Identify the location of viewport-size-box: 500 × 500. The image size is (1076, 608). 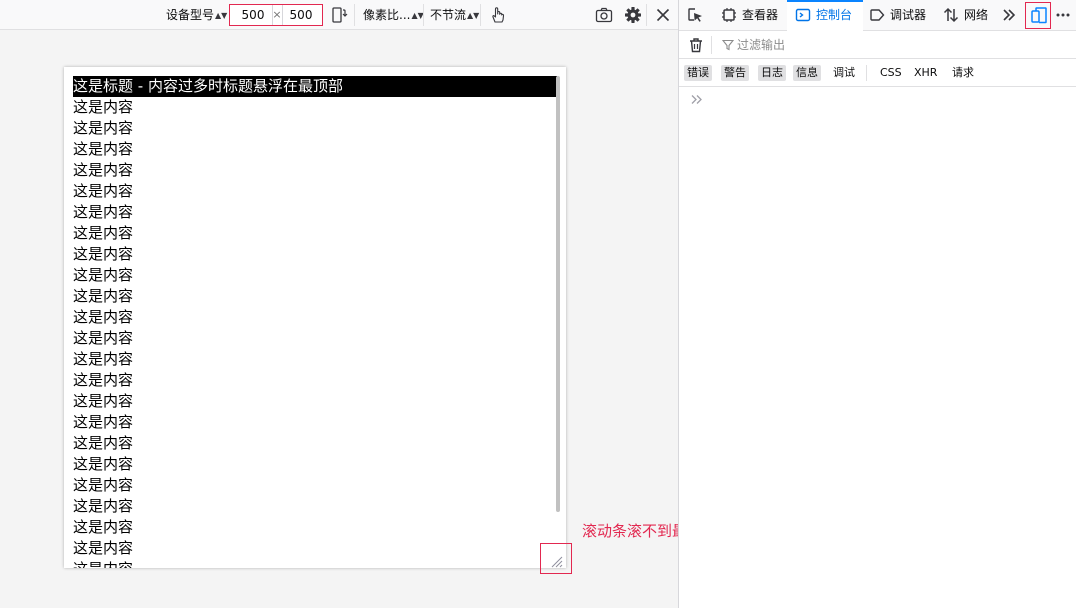
(276, 15).